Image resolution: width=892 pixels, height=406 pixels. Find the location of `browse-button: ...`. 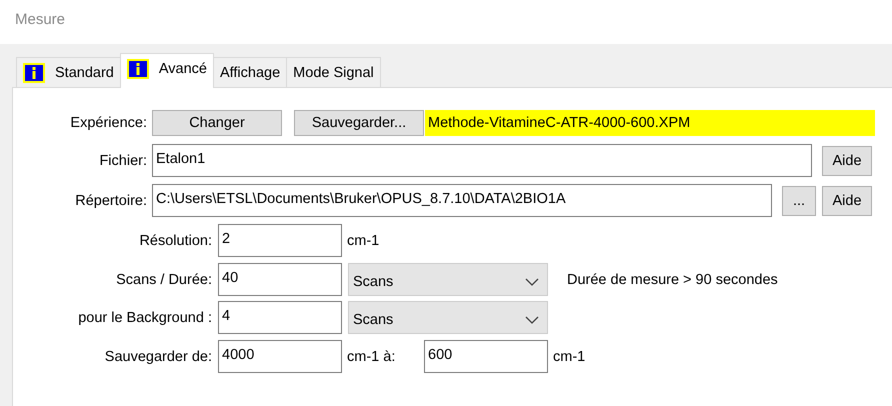

browse-button: ... is located at coordinates (799, 201).